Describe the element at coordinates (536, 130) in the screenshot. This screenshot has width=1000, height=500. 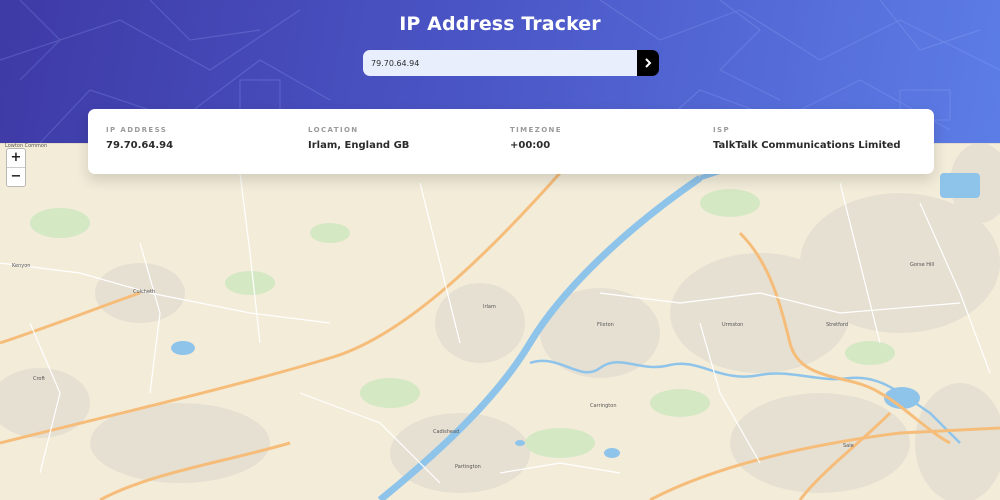
I see `info-label: TIMEZONE` at that location.